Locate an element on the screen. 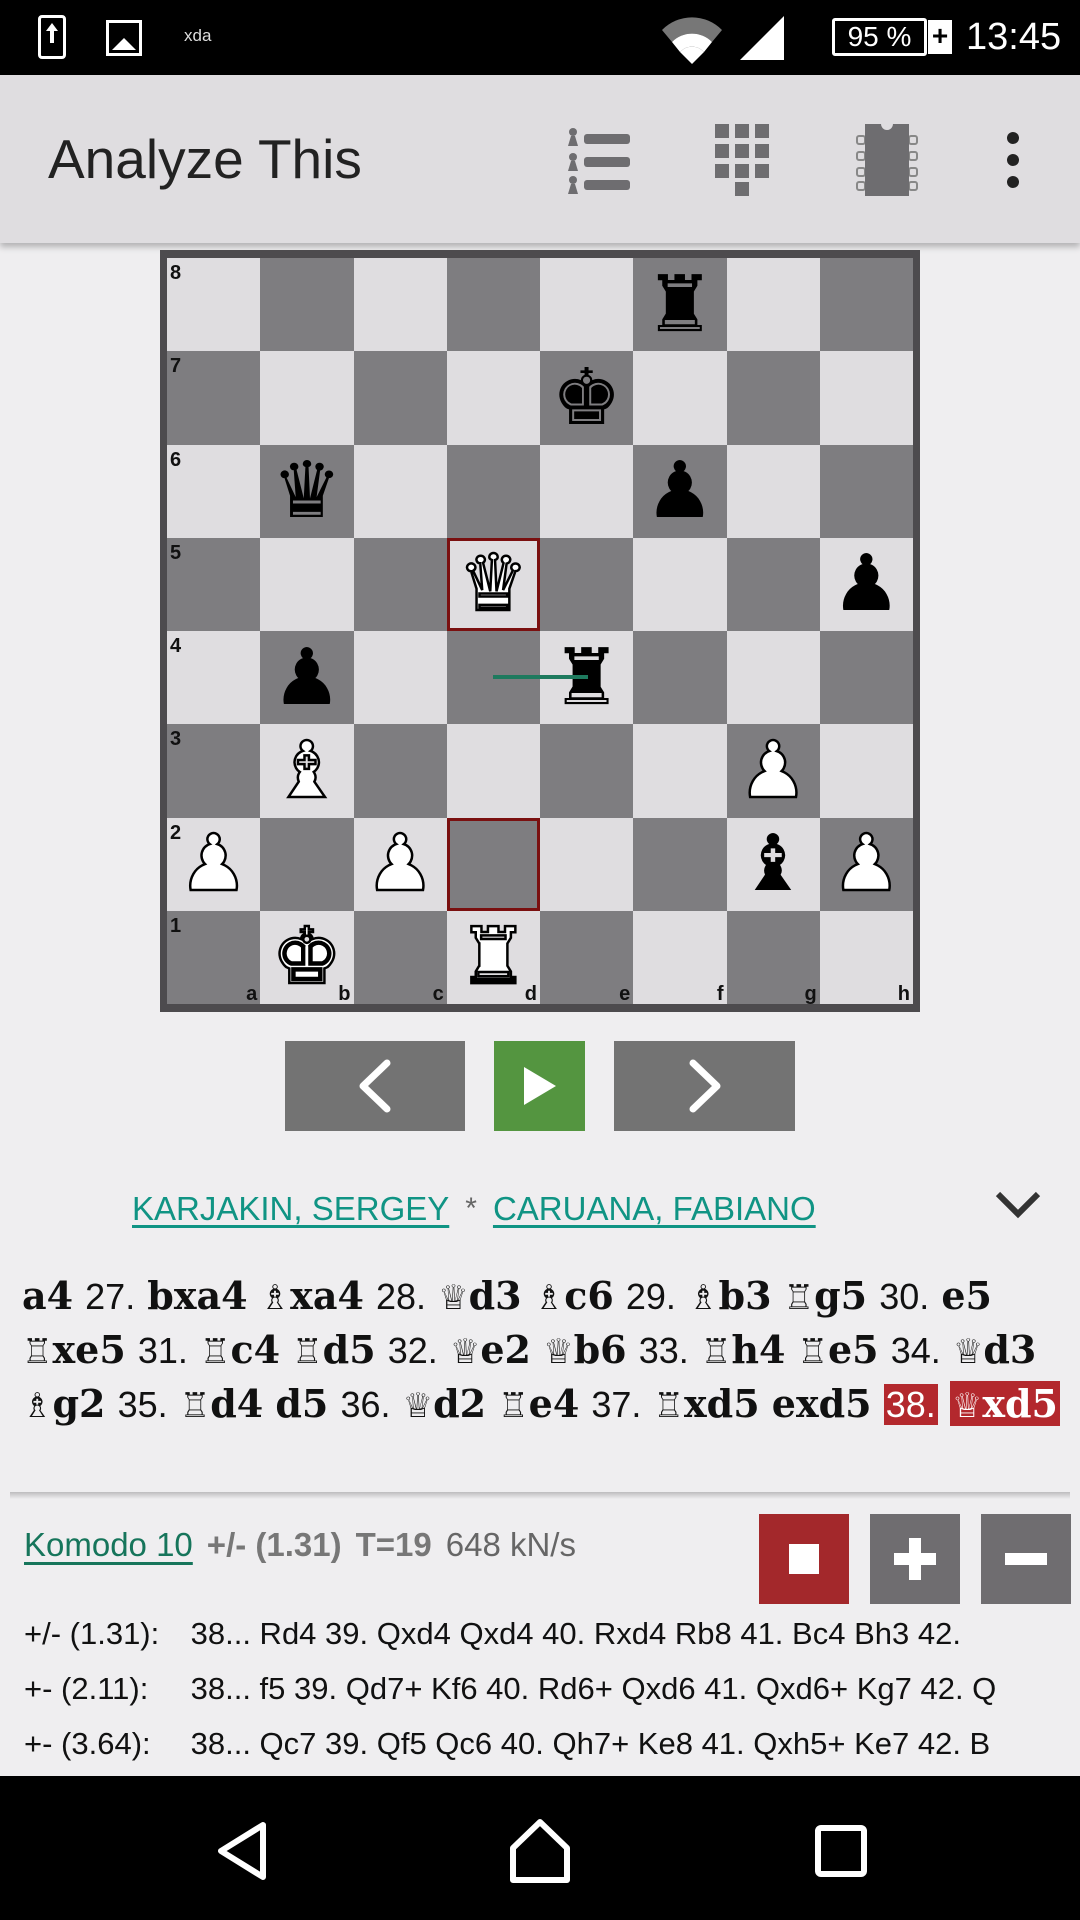  square-c5 is located at coordinates (400, 584).